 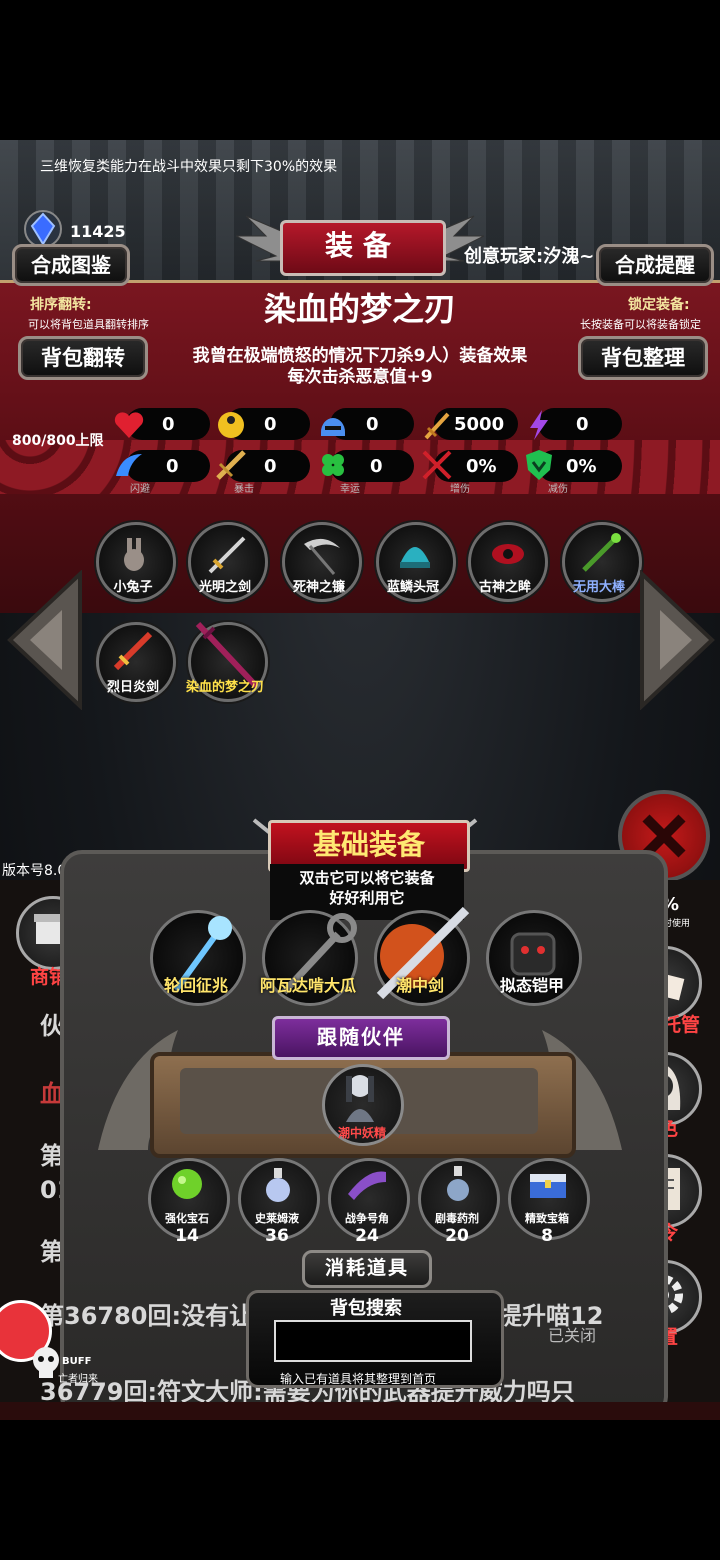 I want to click on top-tip: 三维恢复类能力在战斗中效果只剩下30%的效果, so click(x=189, y=167).